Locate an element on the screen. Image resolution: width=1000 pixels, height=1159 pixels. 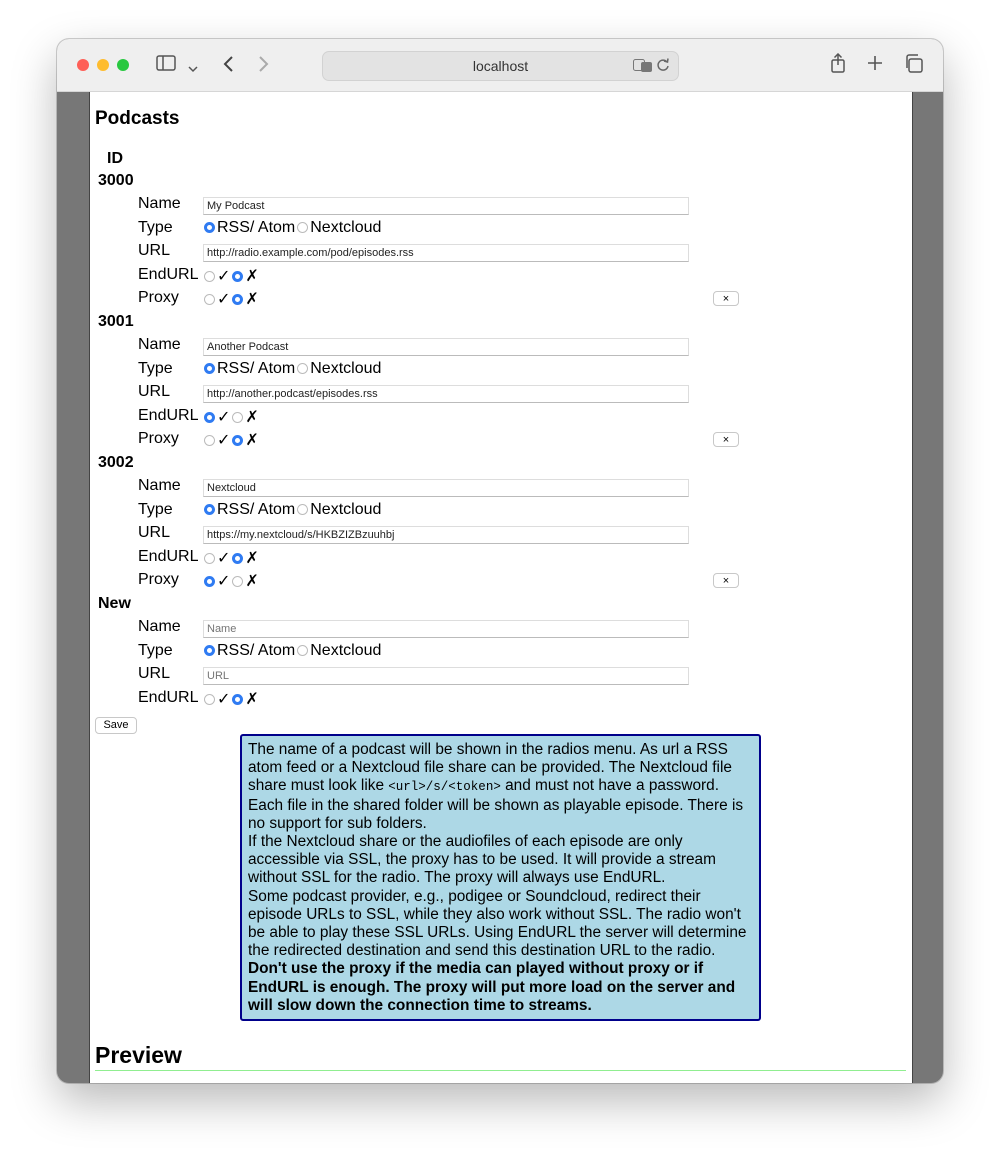
page-title: Podcasts is located at coordinates (137, 118).